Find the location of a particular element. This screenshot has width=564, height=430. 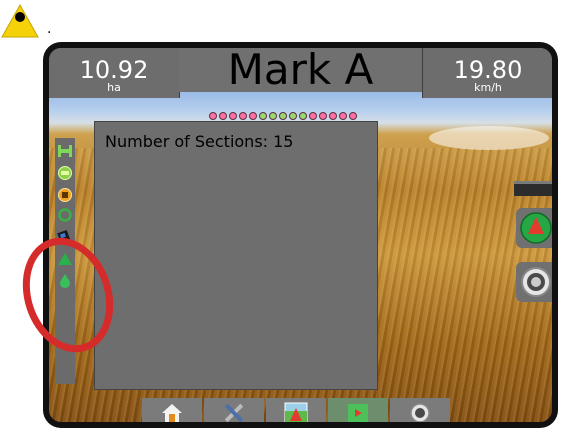

lightbar is located at coordinates (283, 116).